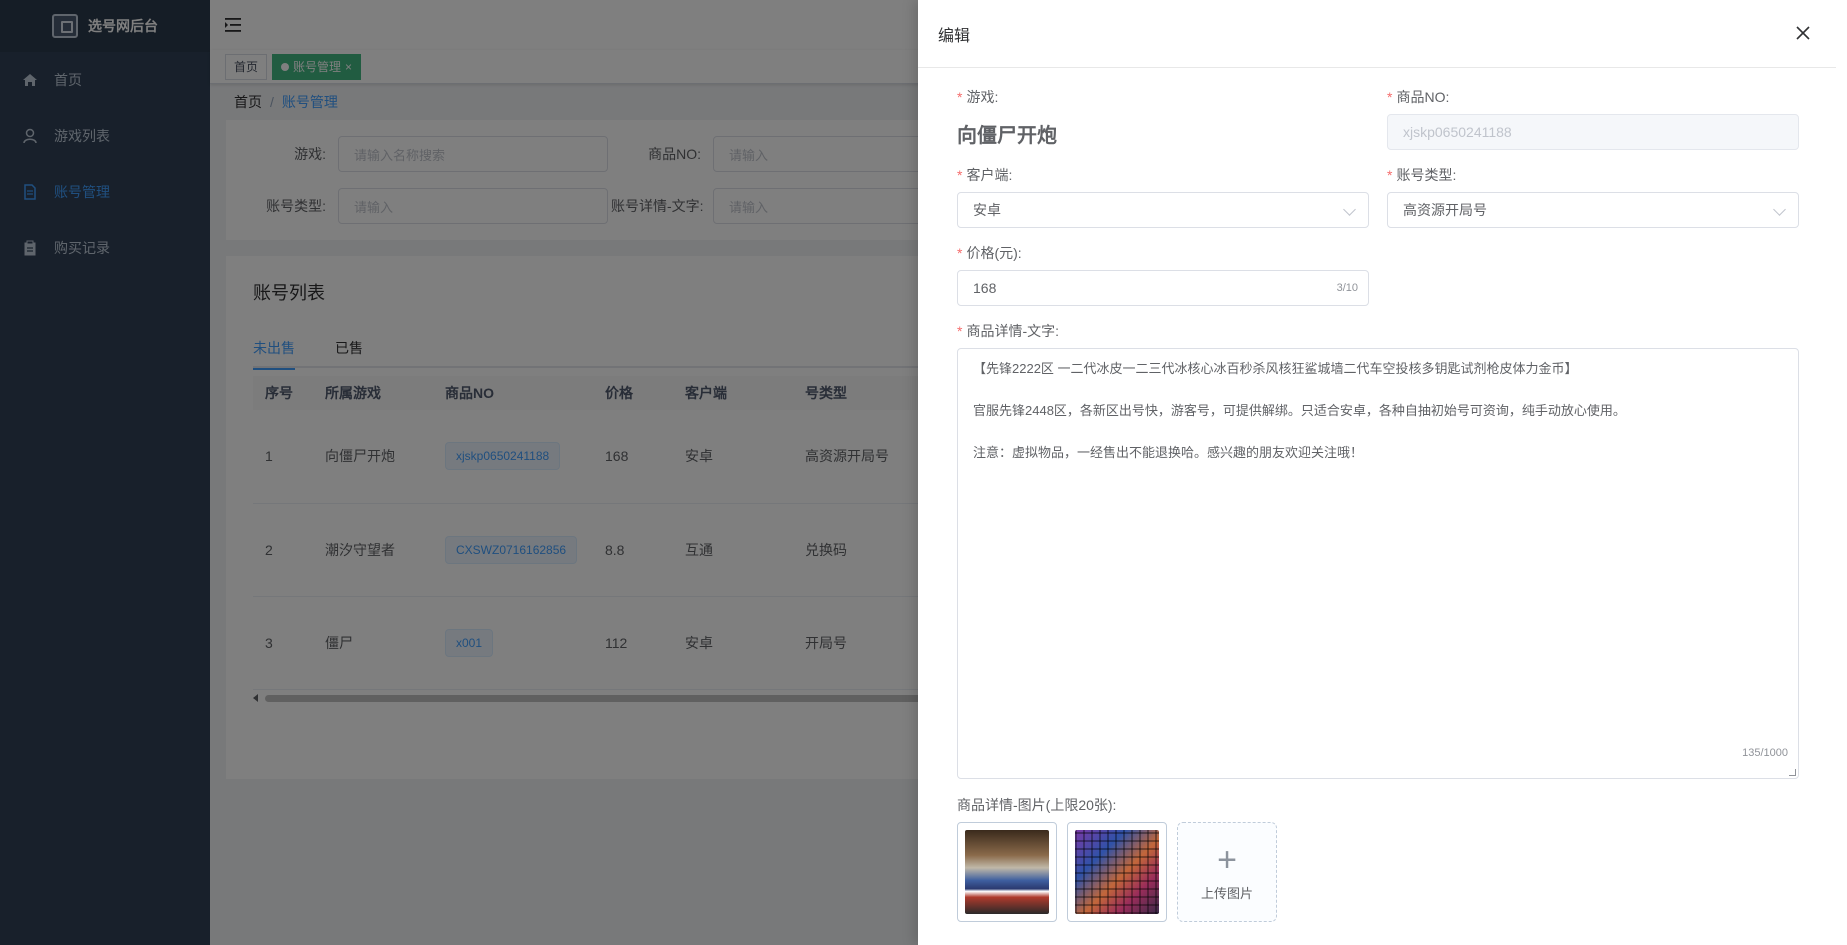 The height and width of the screenshot is (945, 1847). What do you see at coordinates (1037, 805) in the screenshot?
I see `images-field-label: 商品详情-图片(上限20张):` at bounding box center [1037, 805].